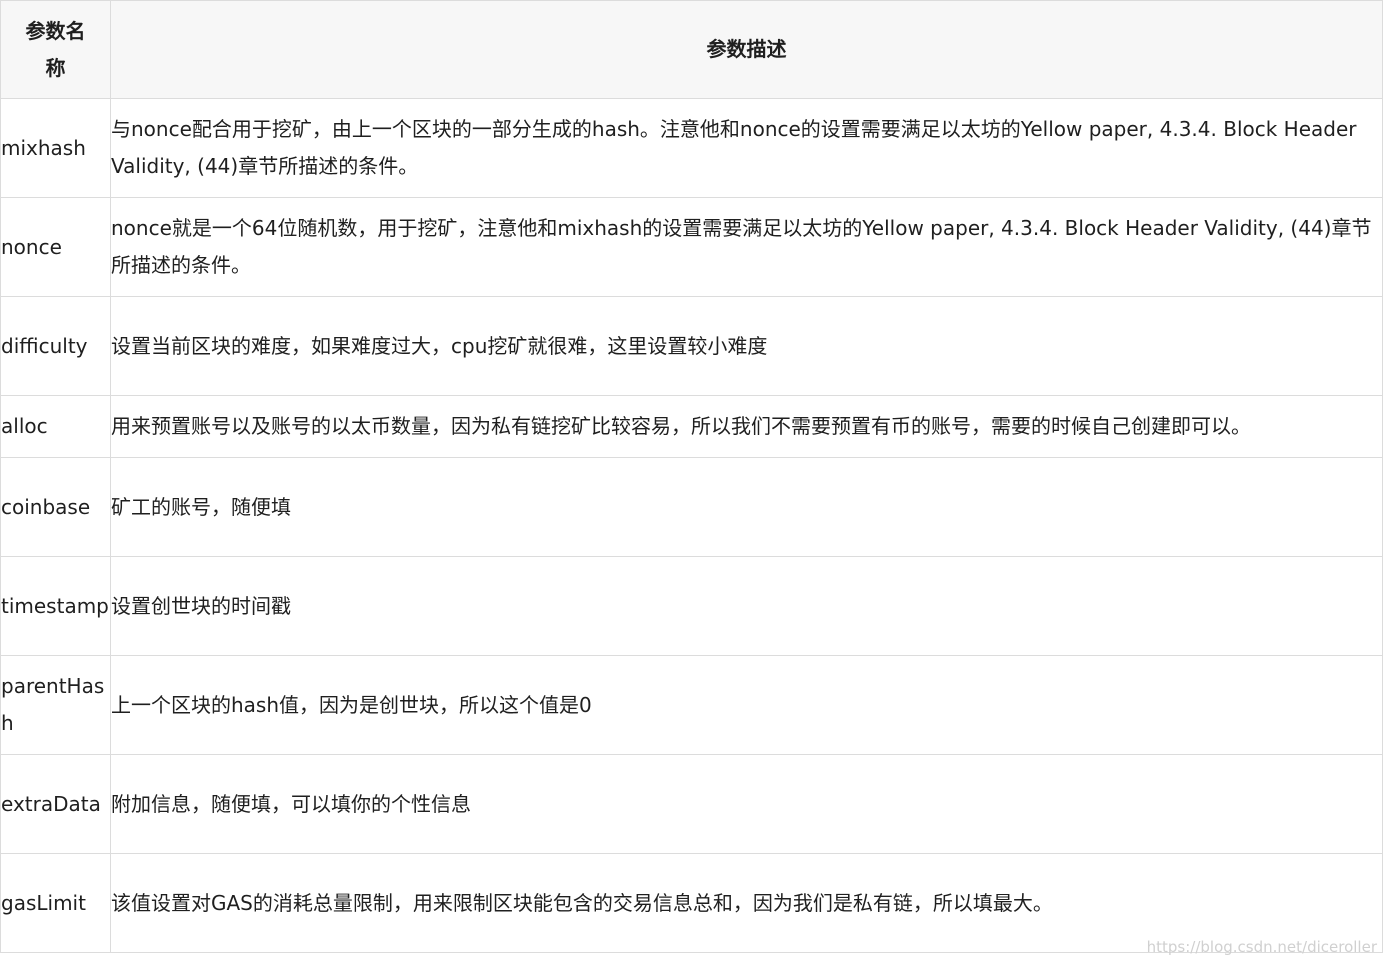 Image resolution: width=1385 pixels, height=964 pixels. What do you see at coordinates (55, 804) in the screenshot?
I see `param-name: extraData` at bounding box center [55, 804].